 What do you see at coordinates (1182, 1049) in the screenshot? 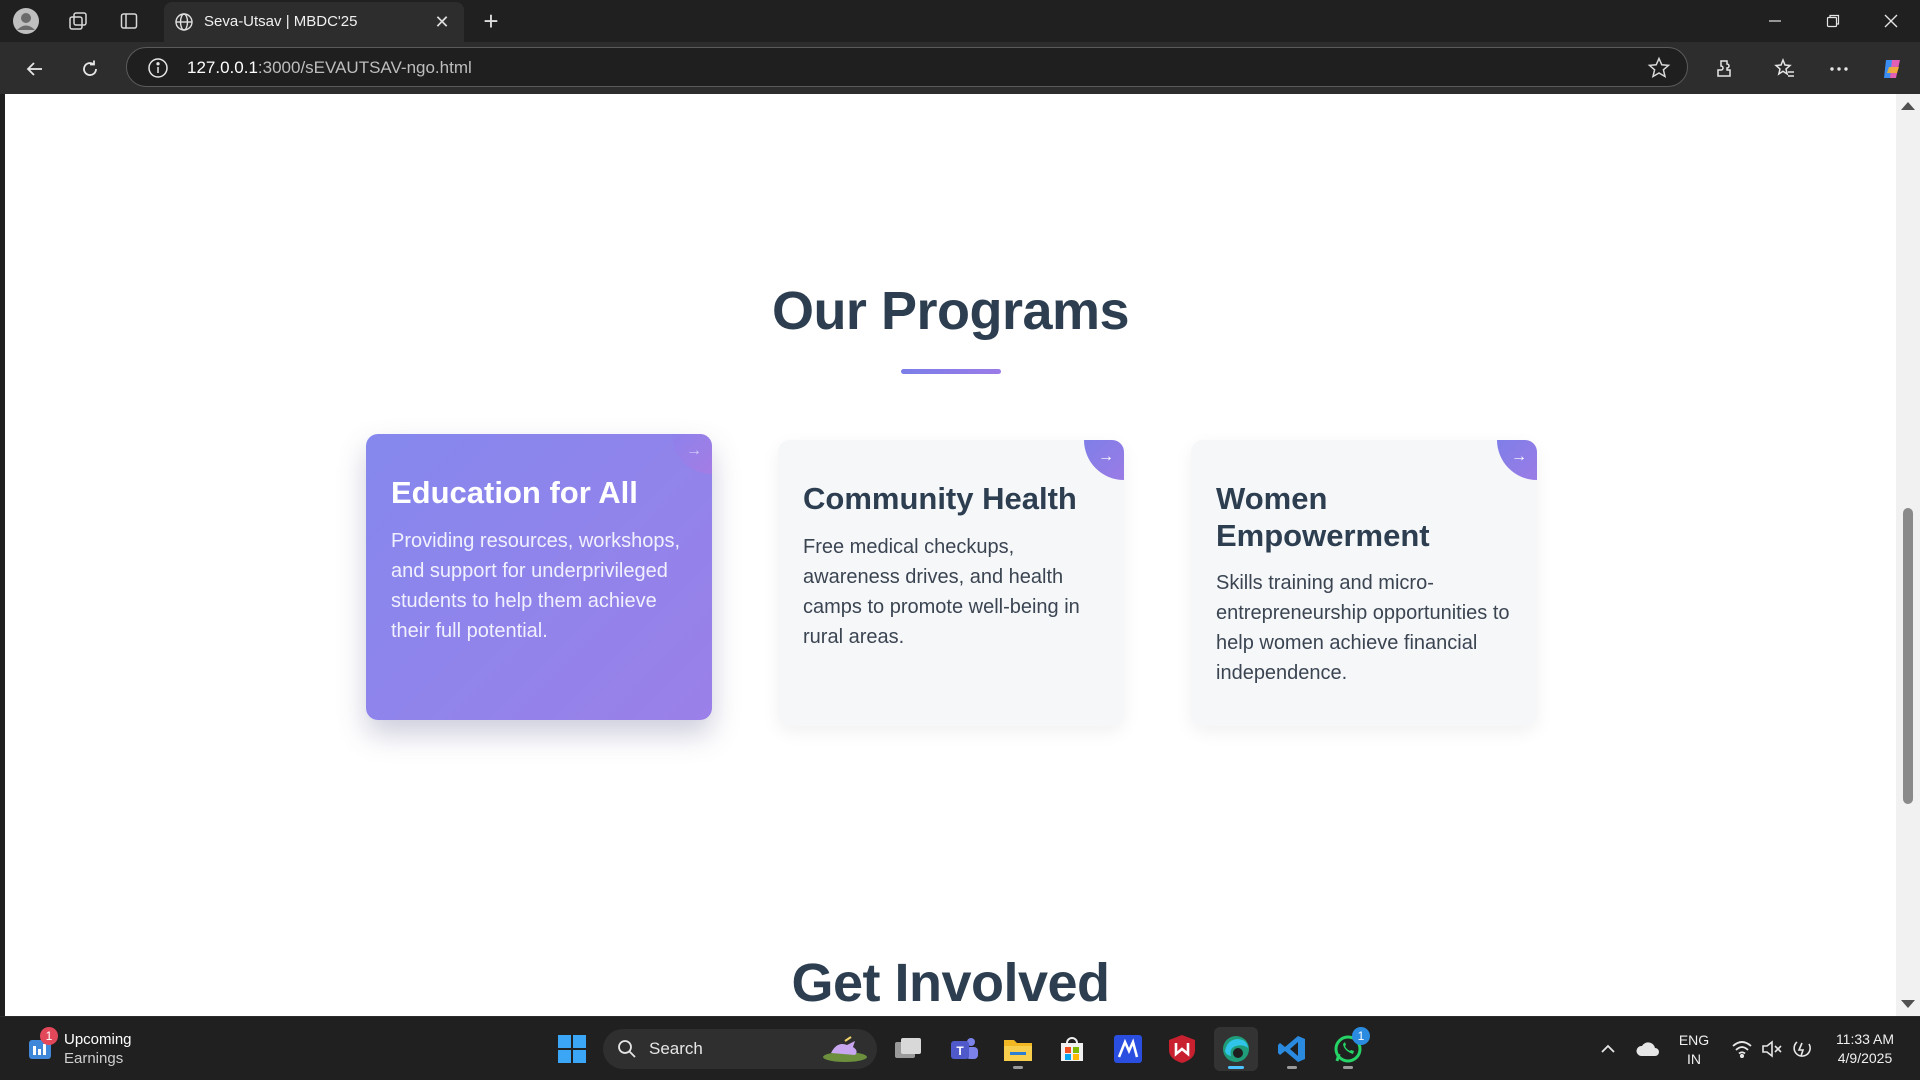
I see `mcafee-icon` at bounding box center [1182, 1049].